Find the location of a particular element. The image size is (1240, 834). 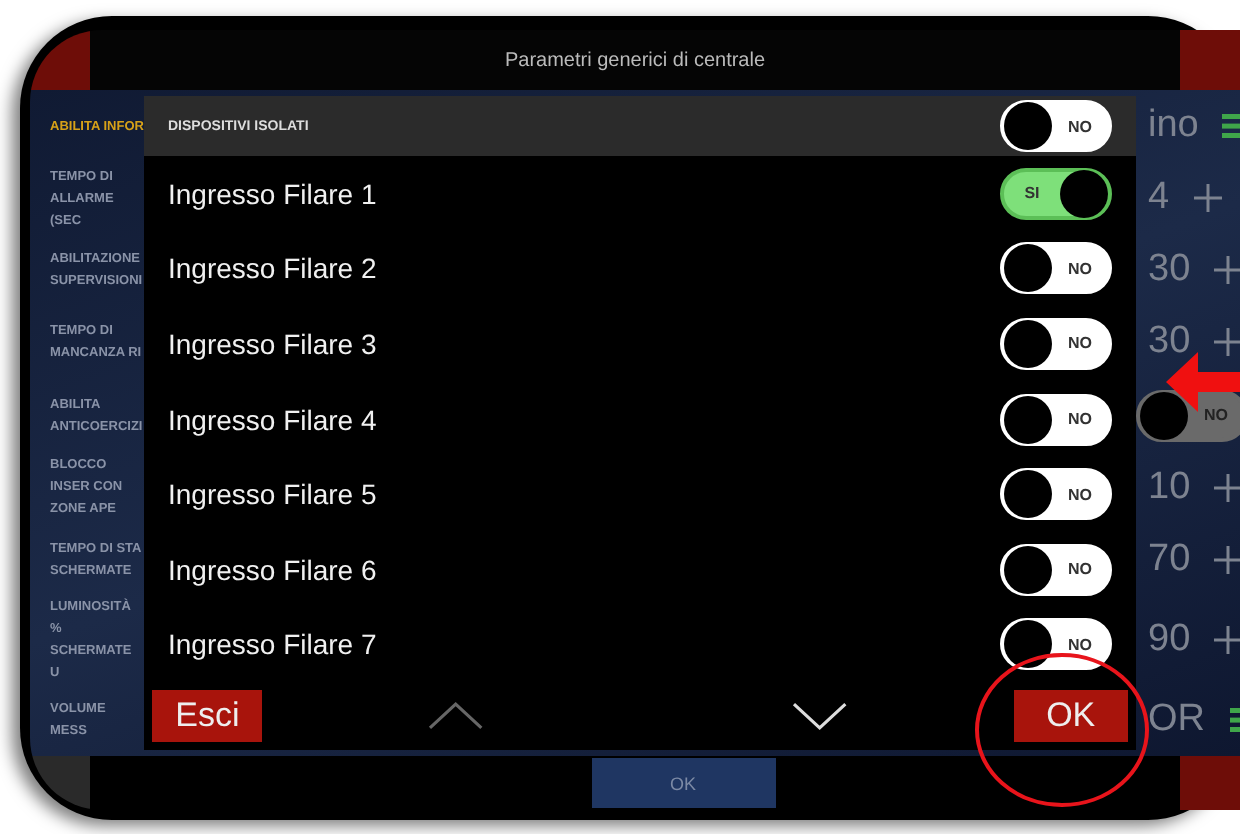

device-label: Ingresso Filare 5 is located at coordinates (272, 494).